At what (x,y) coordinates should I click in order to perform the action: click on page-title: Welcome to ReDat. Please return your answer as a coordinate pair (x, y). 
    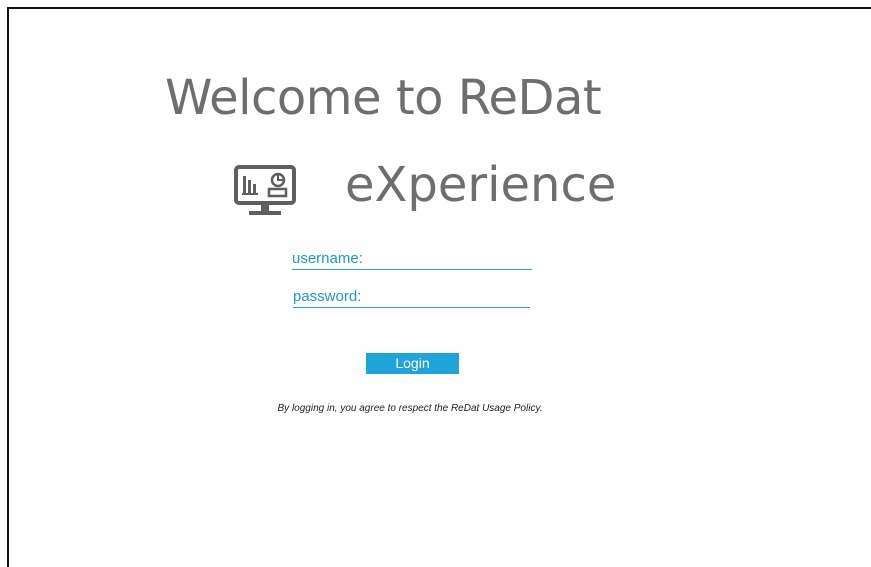
    Looking at the image, I should click on (383, 98).